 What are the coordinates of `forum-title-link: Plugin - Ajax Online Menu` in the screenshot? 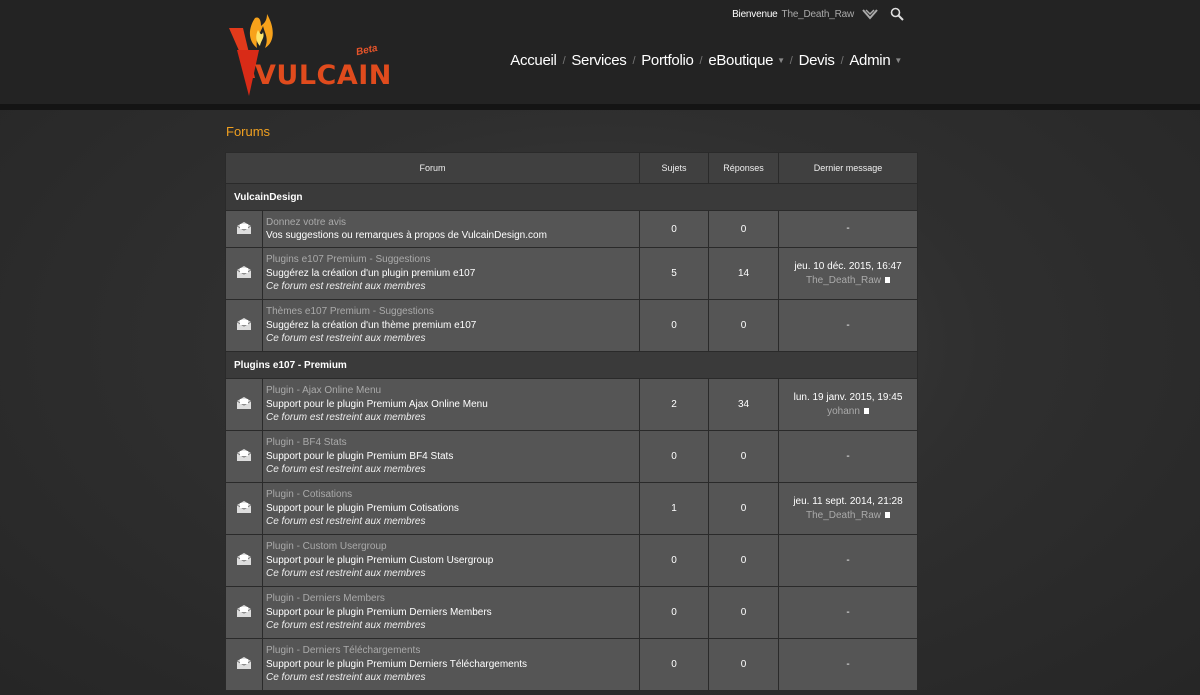 It's located at (451, 391).